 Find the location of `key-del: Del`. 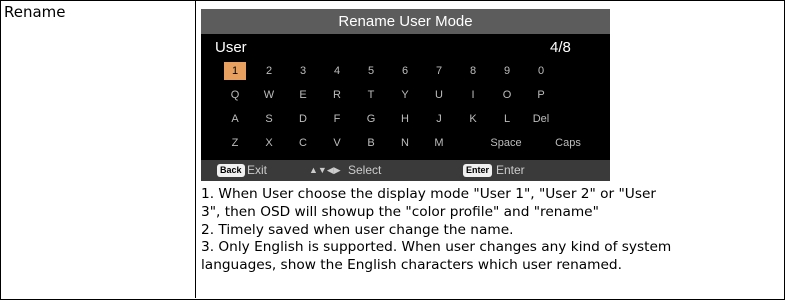

key-del: Del is located at coordinates (541, 119).